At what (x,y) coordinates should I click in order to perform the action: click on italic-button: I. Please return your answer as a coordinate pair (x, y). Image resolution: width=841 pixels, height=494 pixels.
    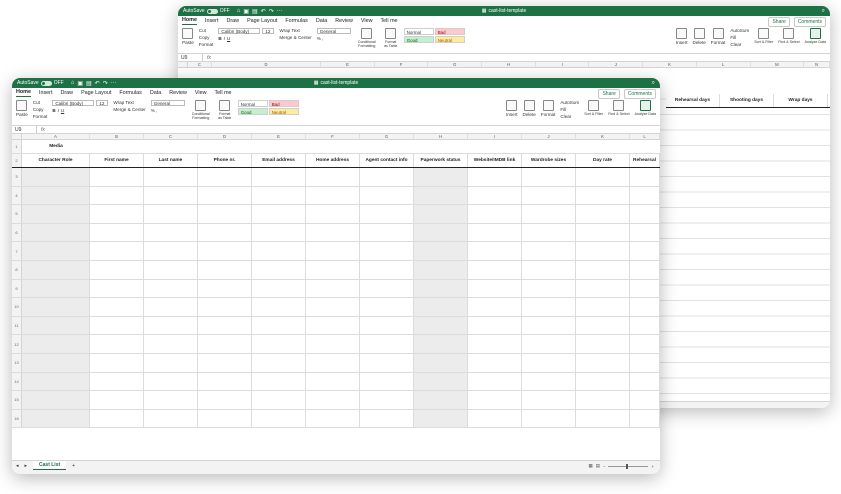
    Looking at the image, I should click on (224, 38).